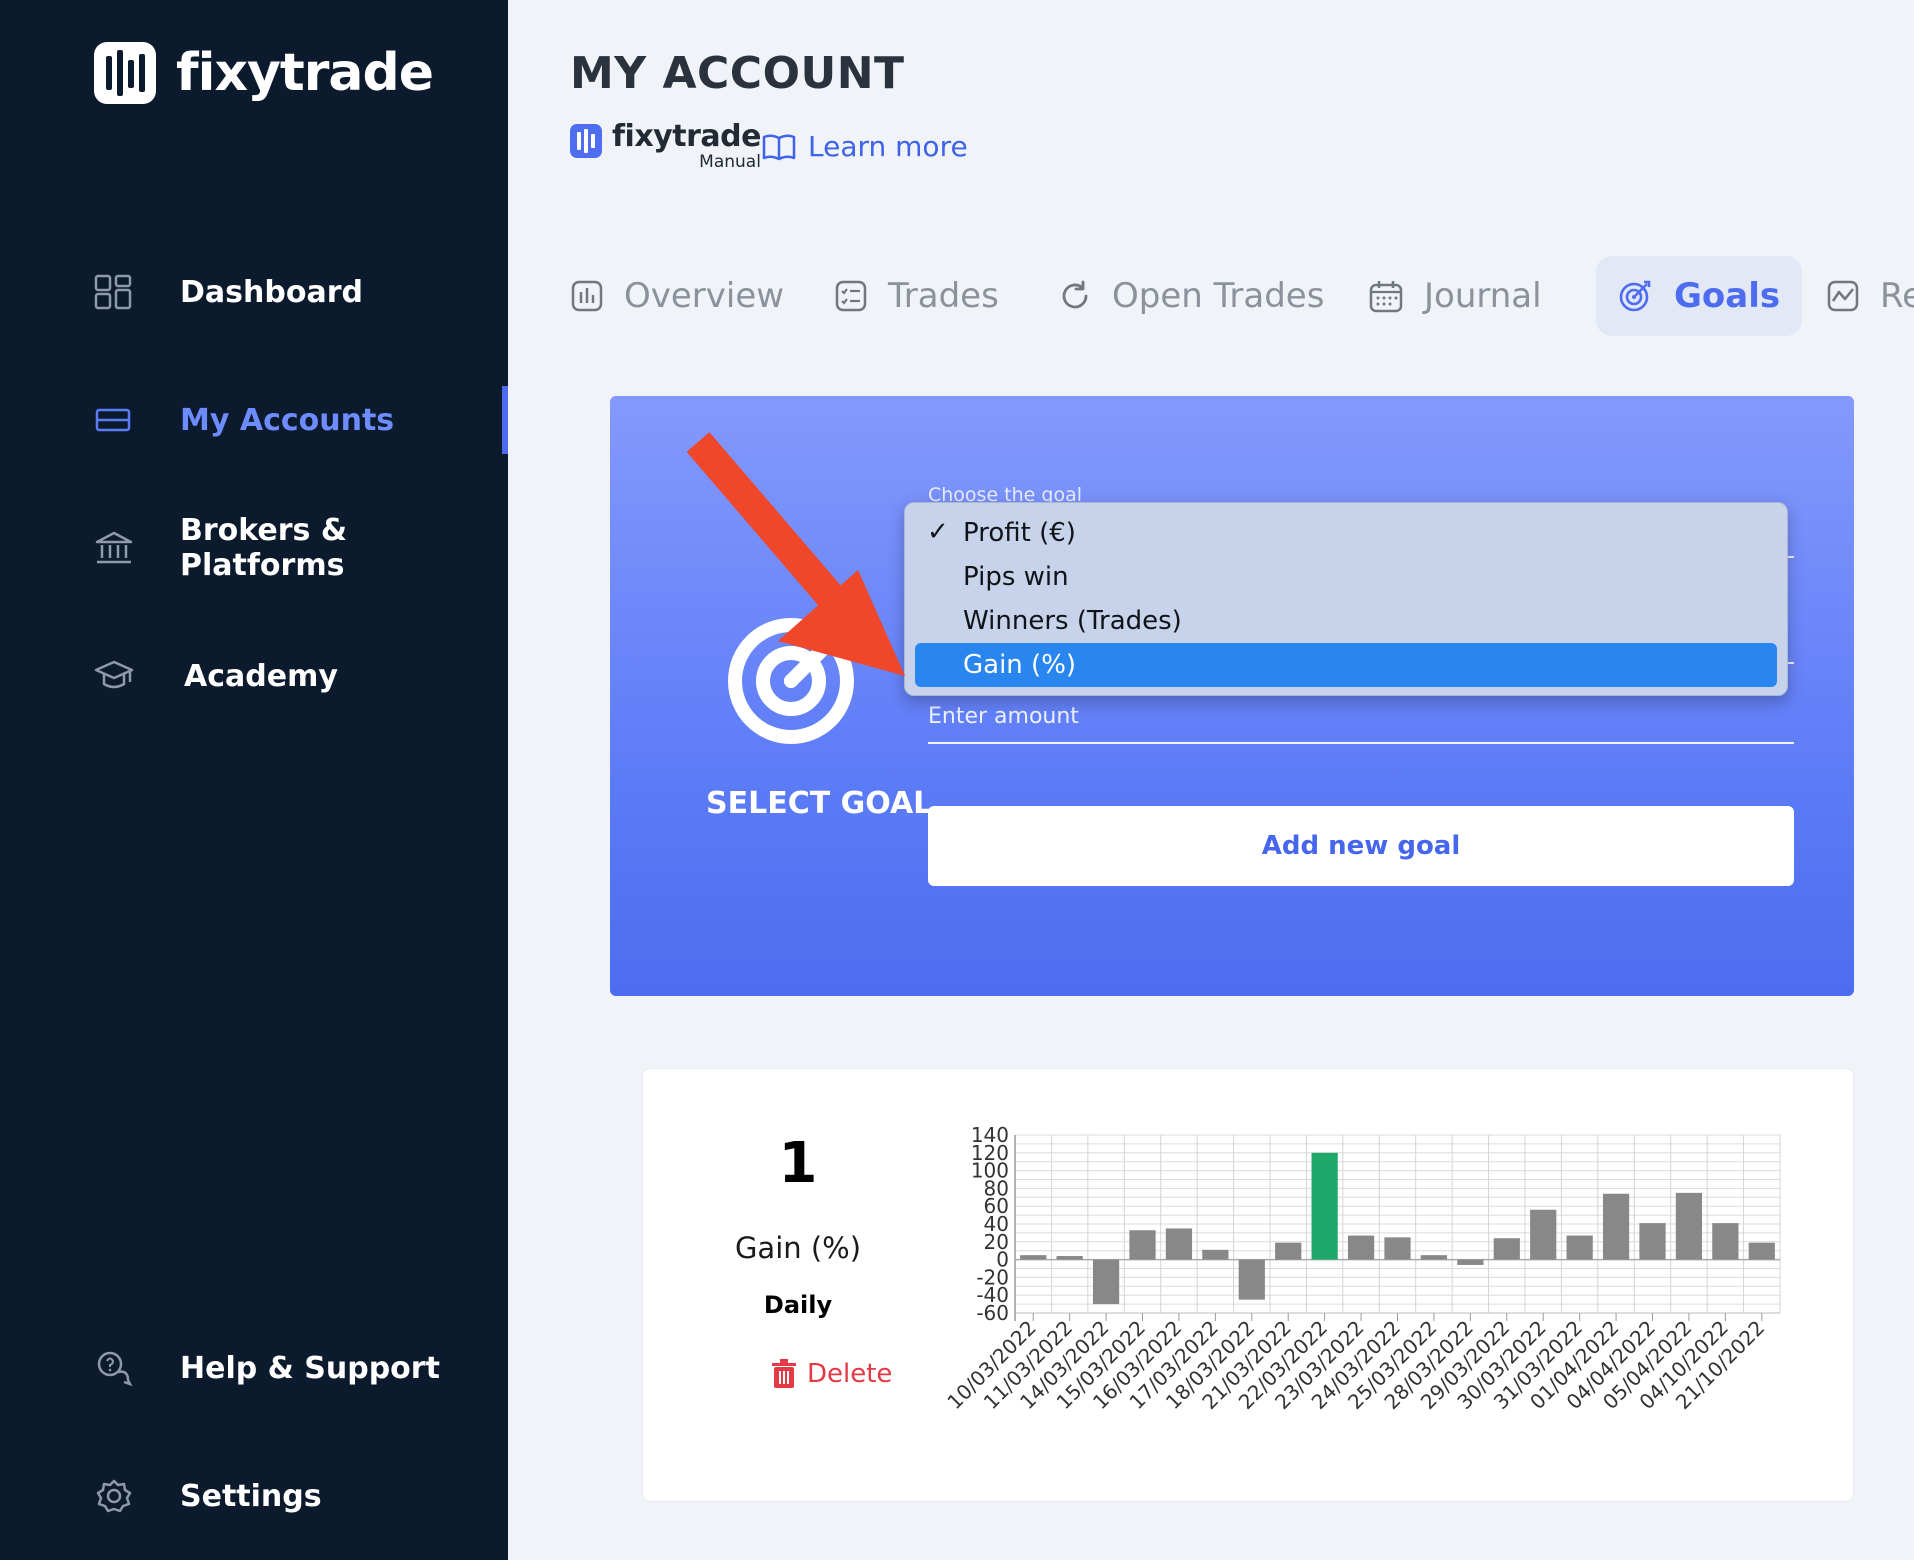  I want to click on goal-type: Gain (%), so click(798, 1248).